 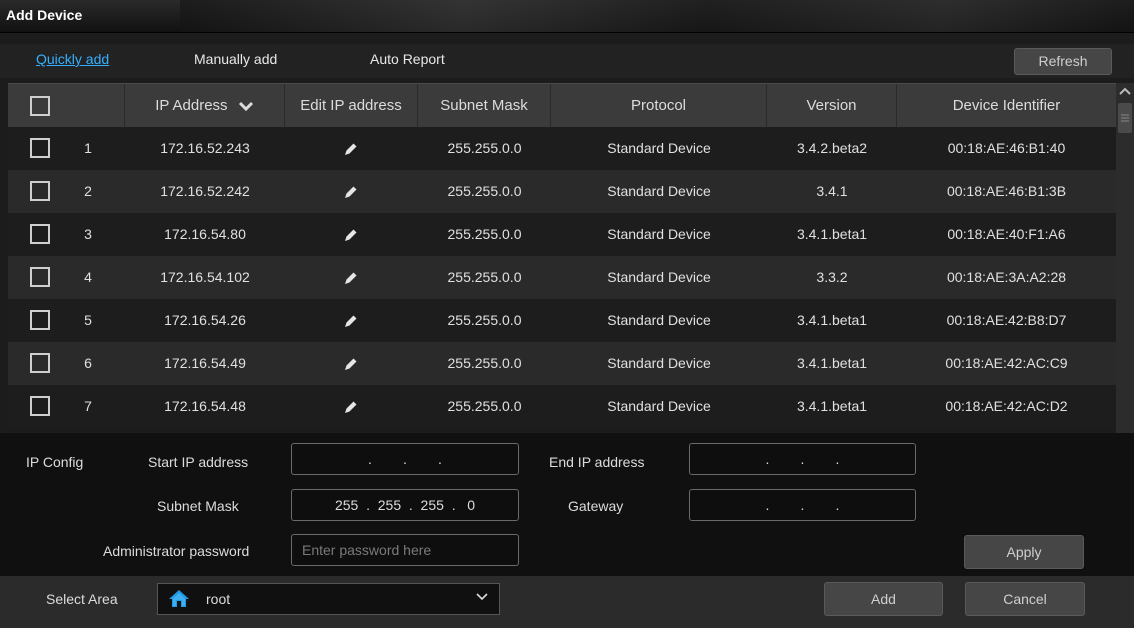 What do you see at coordinates (205, 277) in the screenshot?
I see `row-ip-address: 172.16.54.102` at bounding box center [205, 277].